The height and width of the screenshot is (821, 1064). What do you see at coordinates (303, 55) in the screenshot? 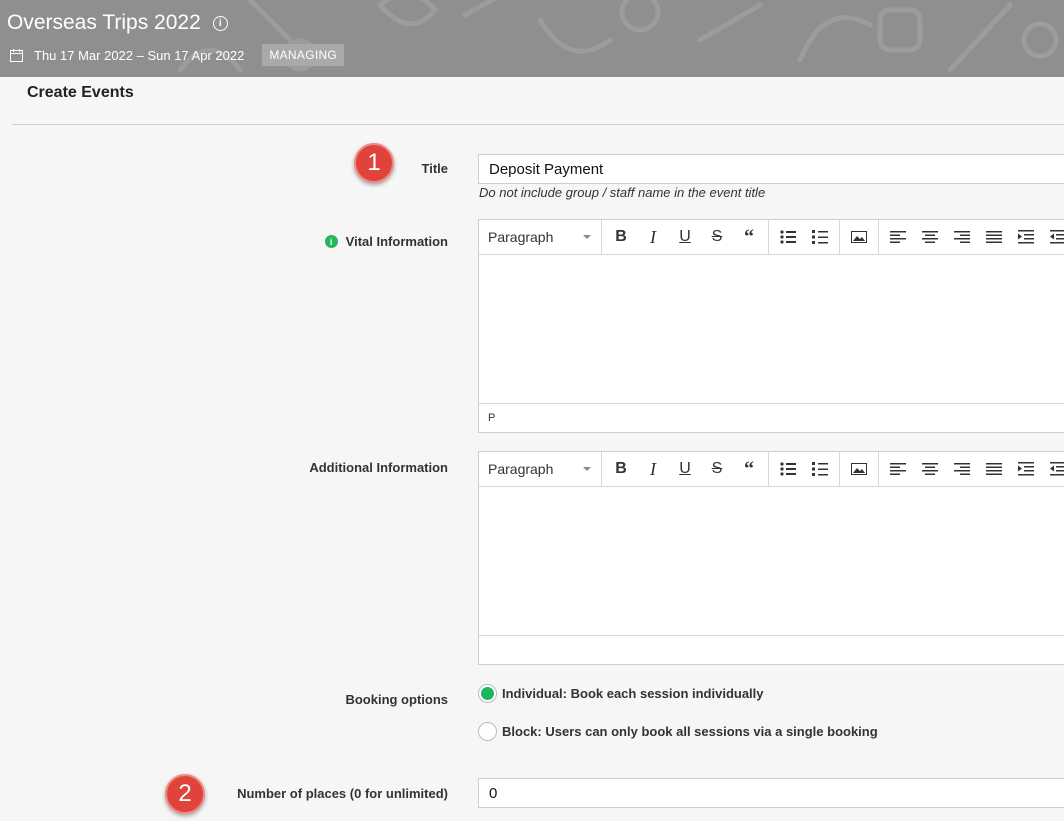
I see `status-badge: MANAGING` at bounding box center [303, 55].